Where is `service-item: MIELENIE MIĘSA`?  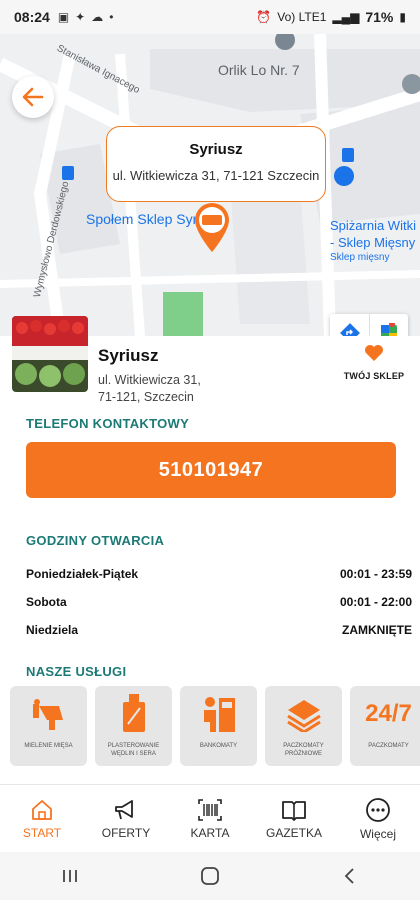
service-item: MIELENIE MIĘSA is located at coordinates (48, 726).